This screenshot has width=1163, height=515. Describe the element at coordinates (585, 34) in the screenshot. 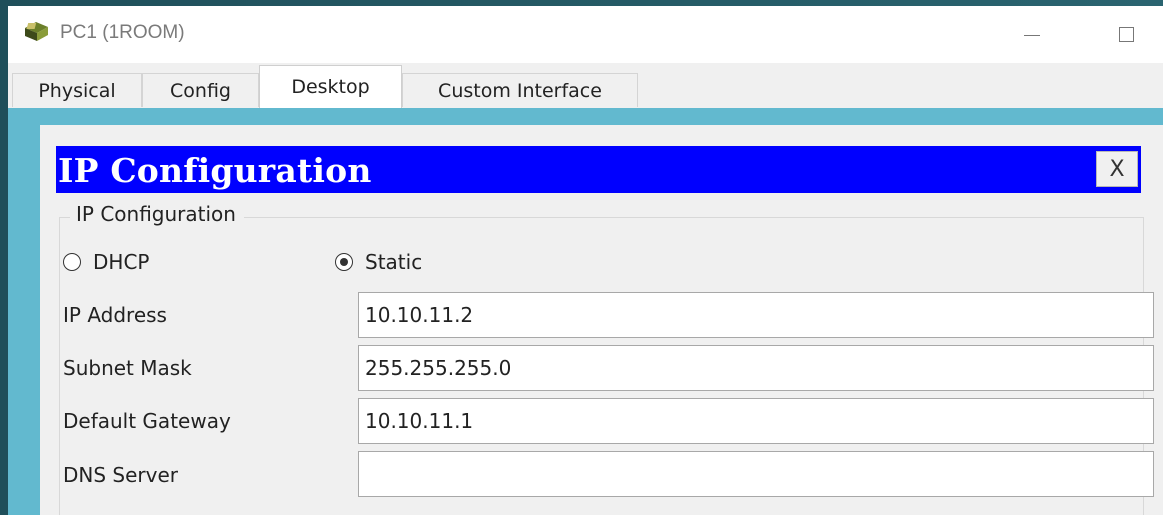

I see `title-bar: PC1 (1ROOM)` at that location.